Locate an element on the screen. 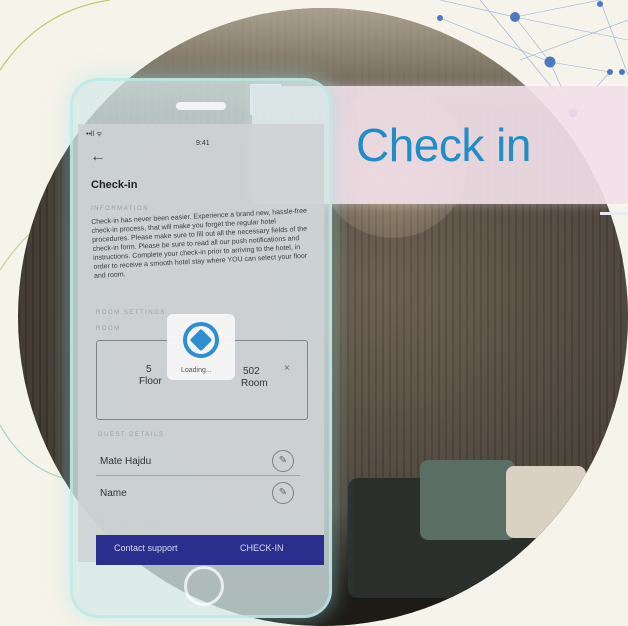 This screenshot has width=628, height=626. pillow-green is located at coordinates (467, 500).